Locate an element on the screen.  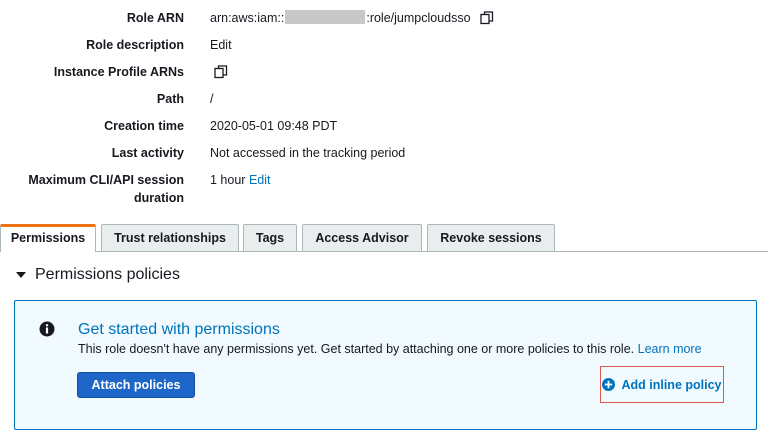
tab-trust-relationships: Trust relationships is located at coordinates (170, 237).